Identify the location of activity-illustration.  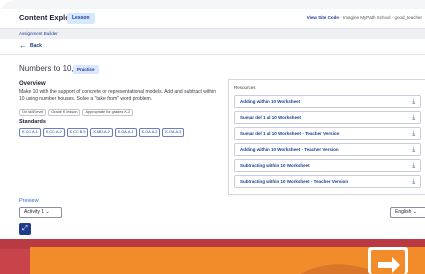
(212, 256).